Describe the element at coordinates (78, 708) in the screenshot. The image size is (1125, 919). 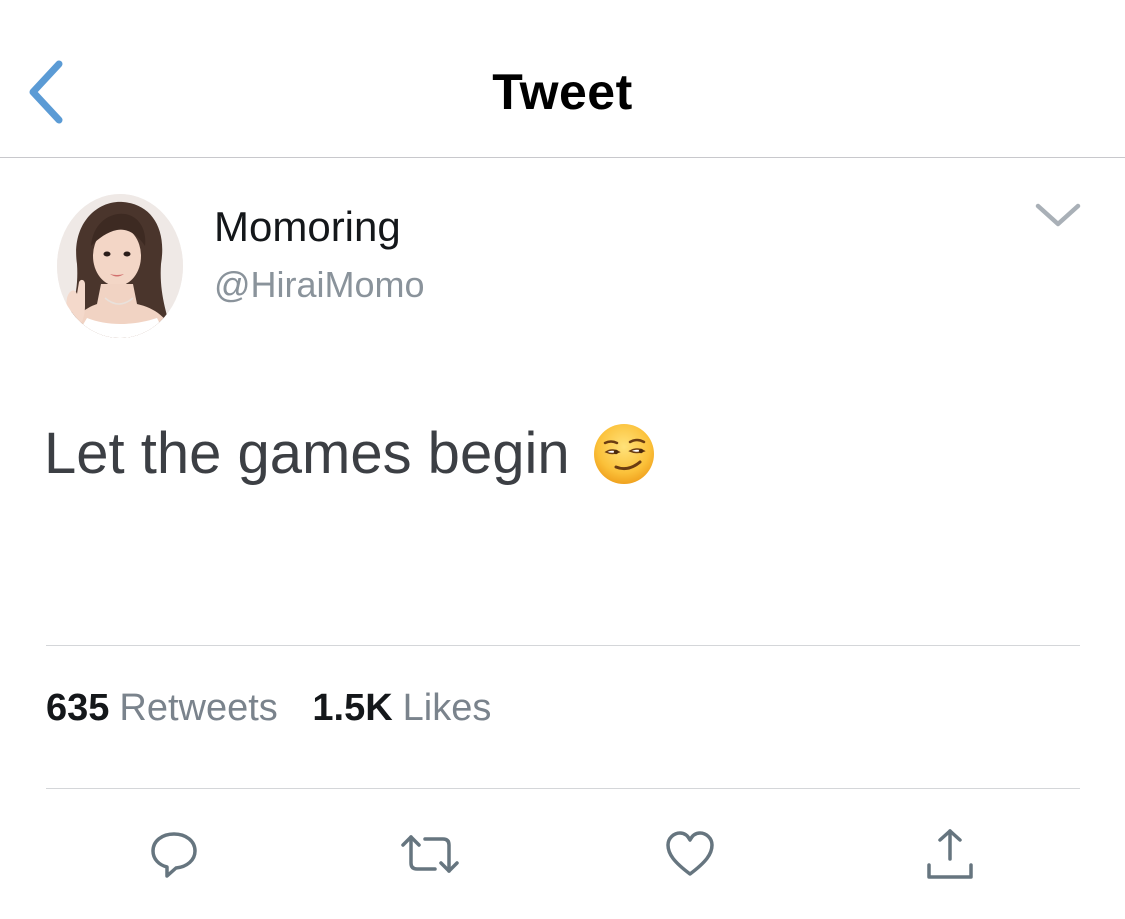
I see `retweets-count: 635` at that location.